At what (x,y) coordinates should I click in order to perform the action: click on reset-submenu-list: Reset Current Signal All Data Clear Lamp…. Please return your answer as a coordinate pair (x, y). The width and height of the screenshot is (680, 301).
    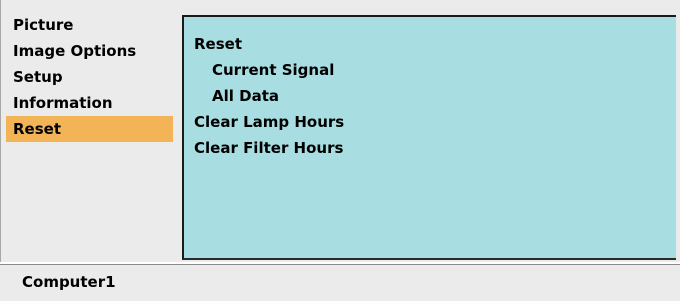
    Looking at the image, I should click on (269, 96).